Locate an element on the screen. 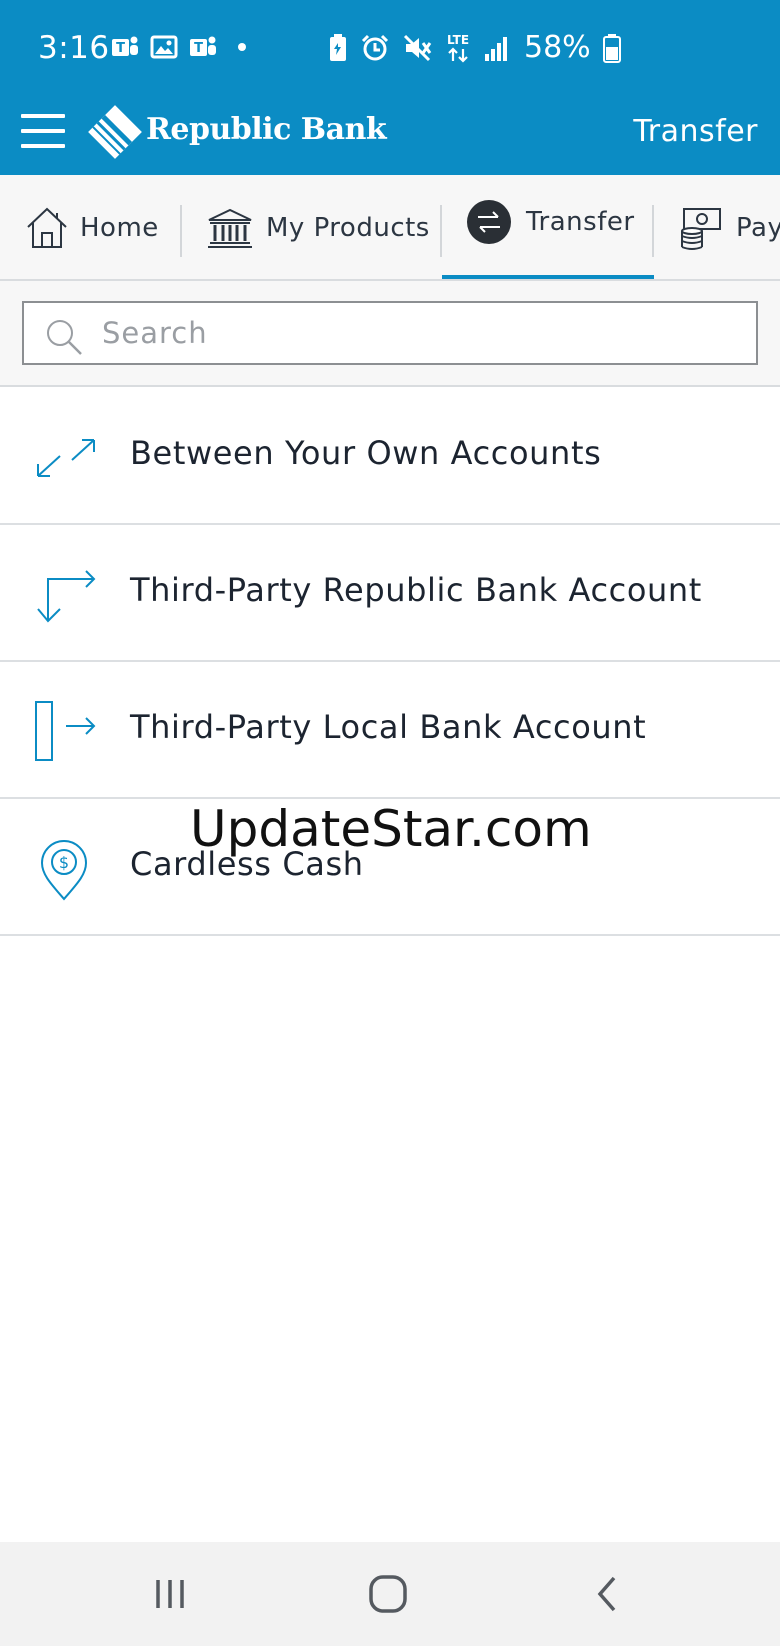 This screenshot has width=780, height=1646. system-icons: LTE 58% is located at coordinates (474, 47).